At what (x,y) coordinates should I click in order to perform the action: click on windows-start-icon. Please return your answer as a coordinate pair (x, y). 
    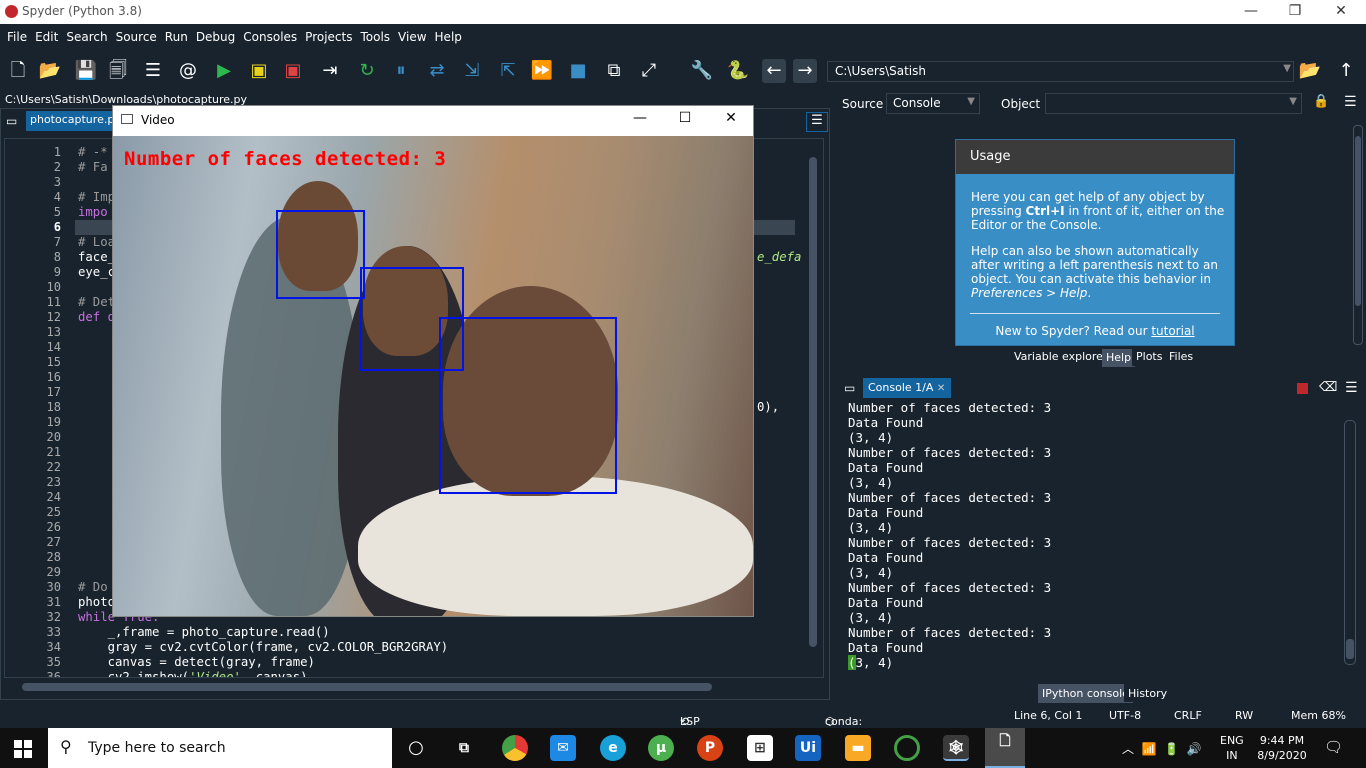
    Looking at the image, I should click on (23, 749).